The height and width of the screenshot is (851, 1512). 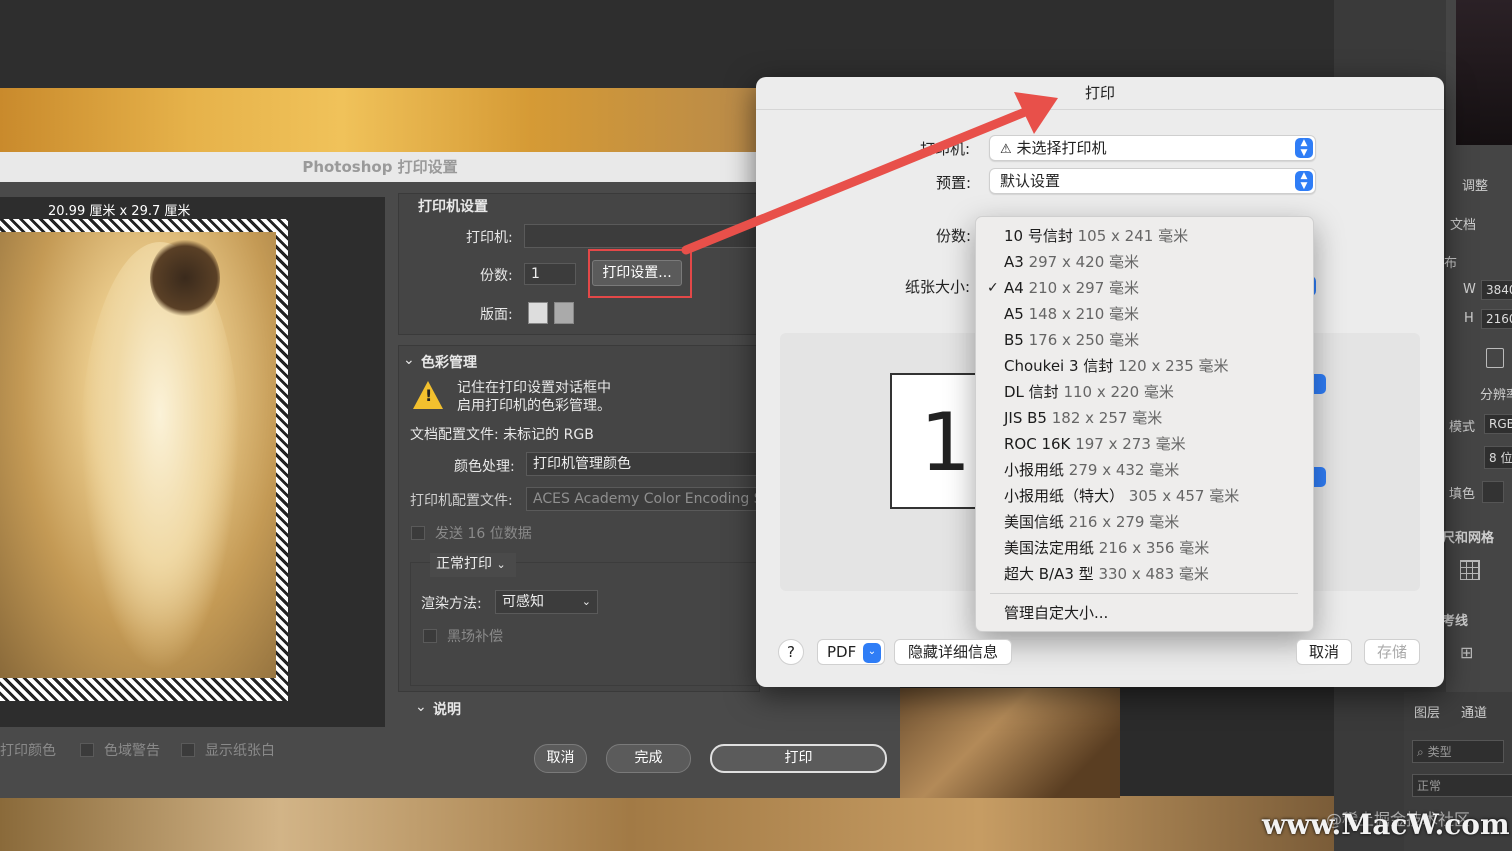 What do you see at coordinates (869, 173) in the screenshot?
I see `annotation-arrow-icon` at bounding box center [869, 173].